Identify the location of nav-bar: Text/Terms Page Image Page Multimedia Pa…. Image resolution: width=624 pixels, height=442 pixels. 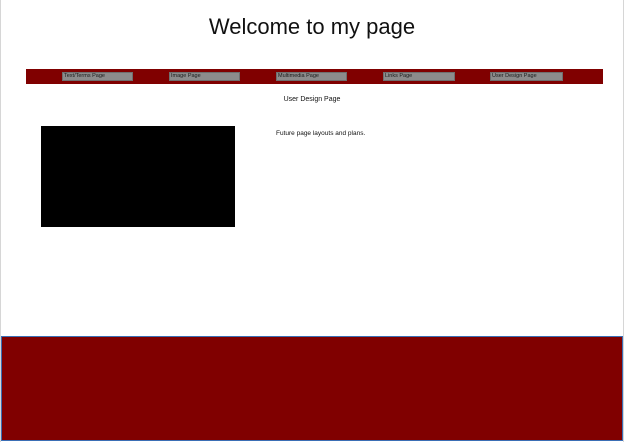
(314, 76).